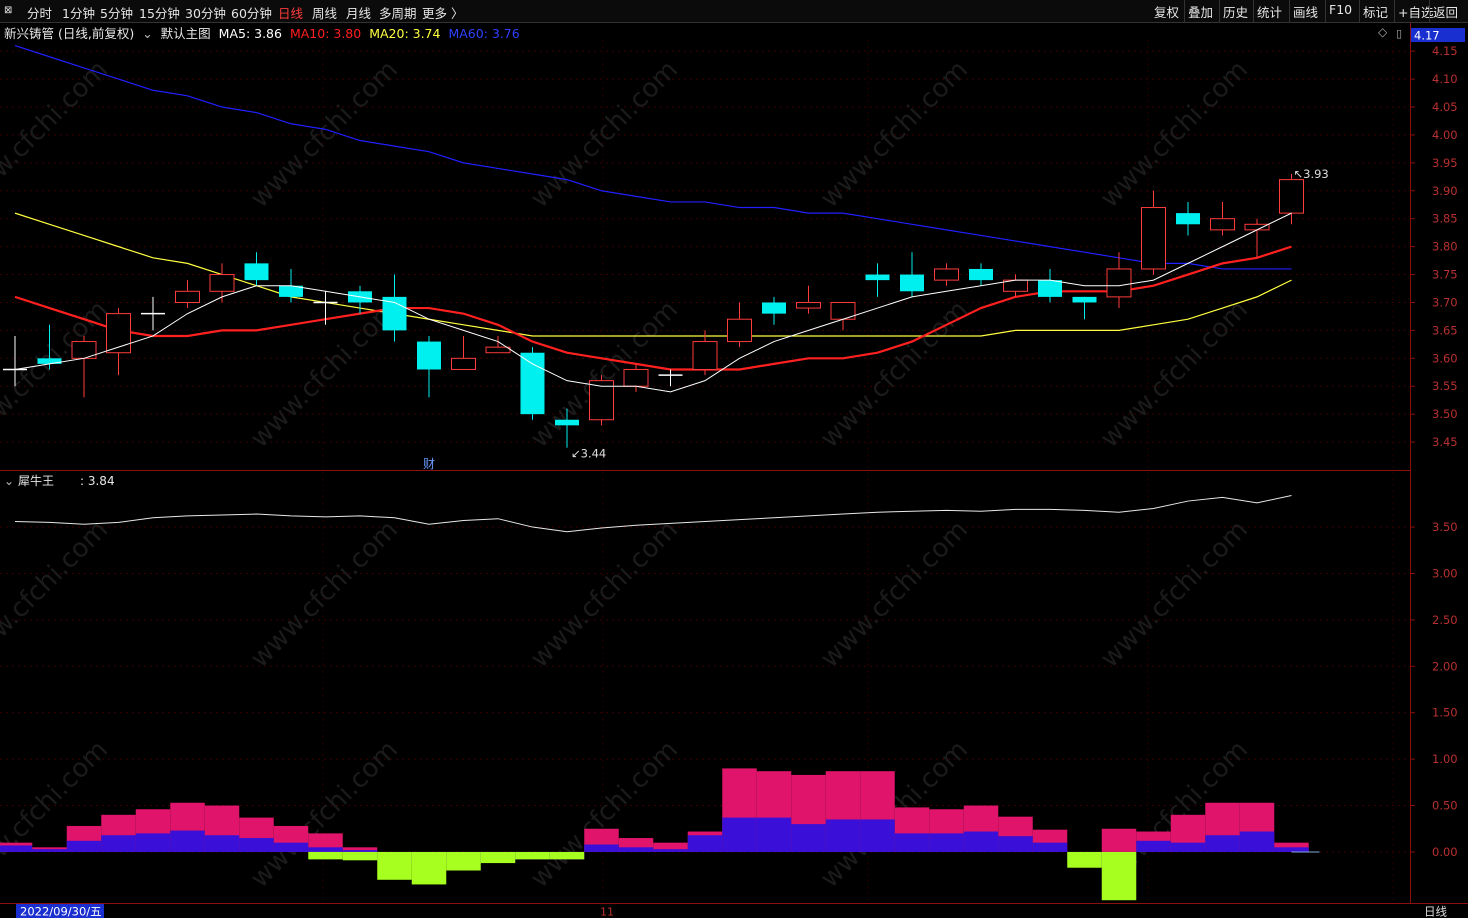 The height and width of the screenshot is (918, 1468). I want to click on low-price-marker: ↙3.44, so click(588, 454).